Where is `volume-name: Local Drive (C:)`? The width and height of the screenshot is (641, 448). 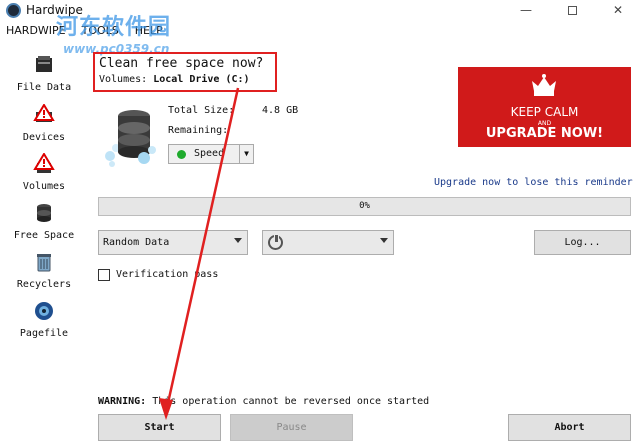
volume-name: Local Drive (C:) is located at coordinates (201, 79).